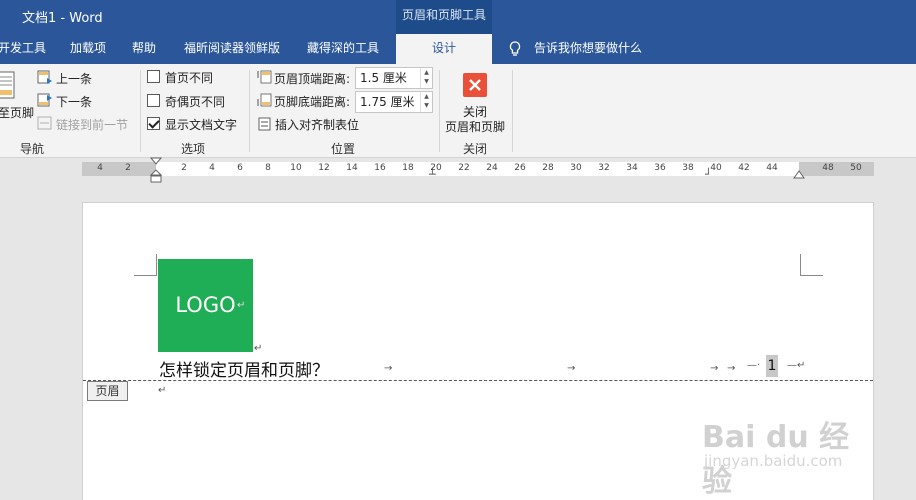  Describe the element at coordinates (240, 168) in the screenshot. I see `ruler-number: 6` at that location.